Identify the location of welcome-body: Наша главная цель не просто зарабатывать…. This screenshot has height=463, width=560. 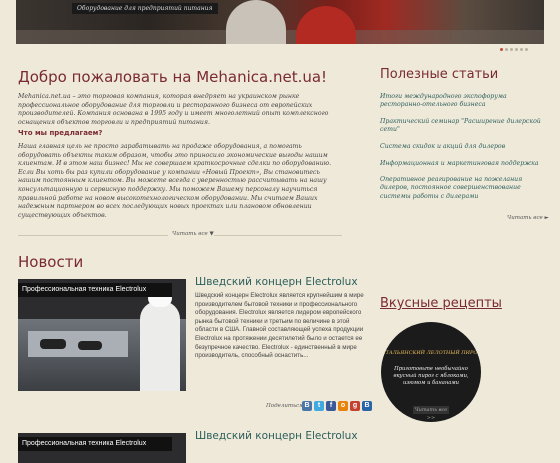
(175, 181).